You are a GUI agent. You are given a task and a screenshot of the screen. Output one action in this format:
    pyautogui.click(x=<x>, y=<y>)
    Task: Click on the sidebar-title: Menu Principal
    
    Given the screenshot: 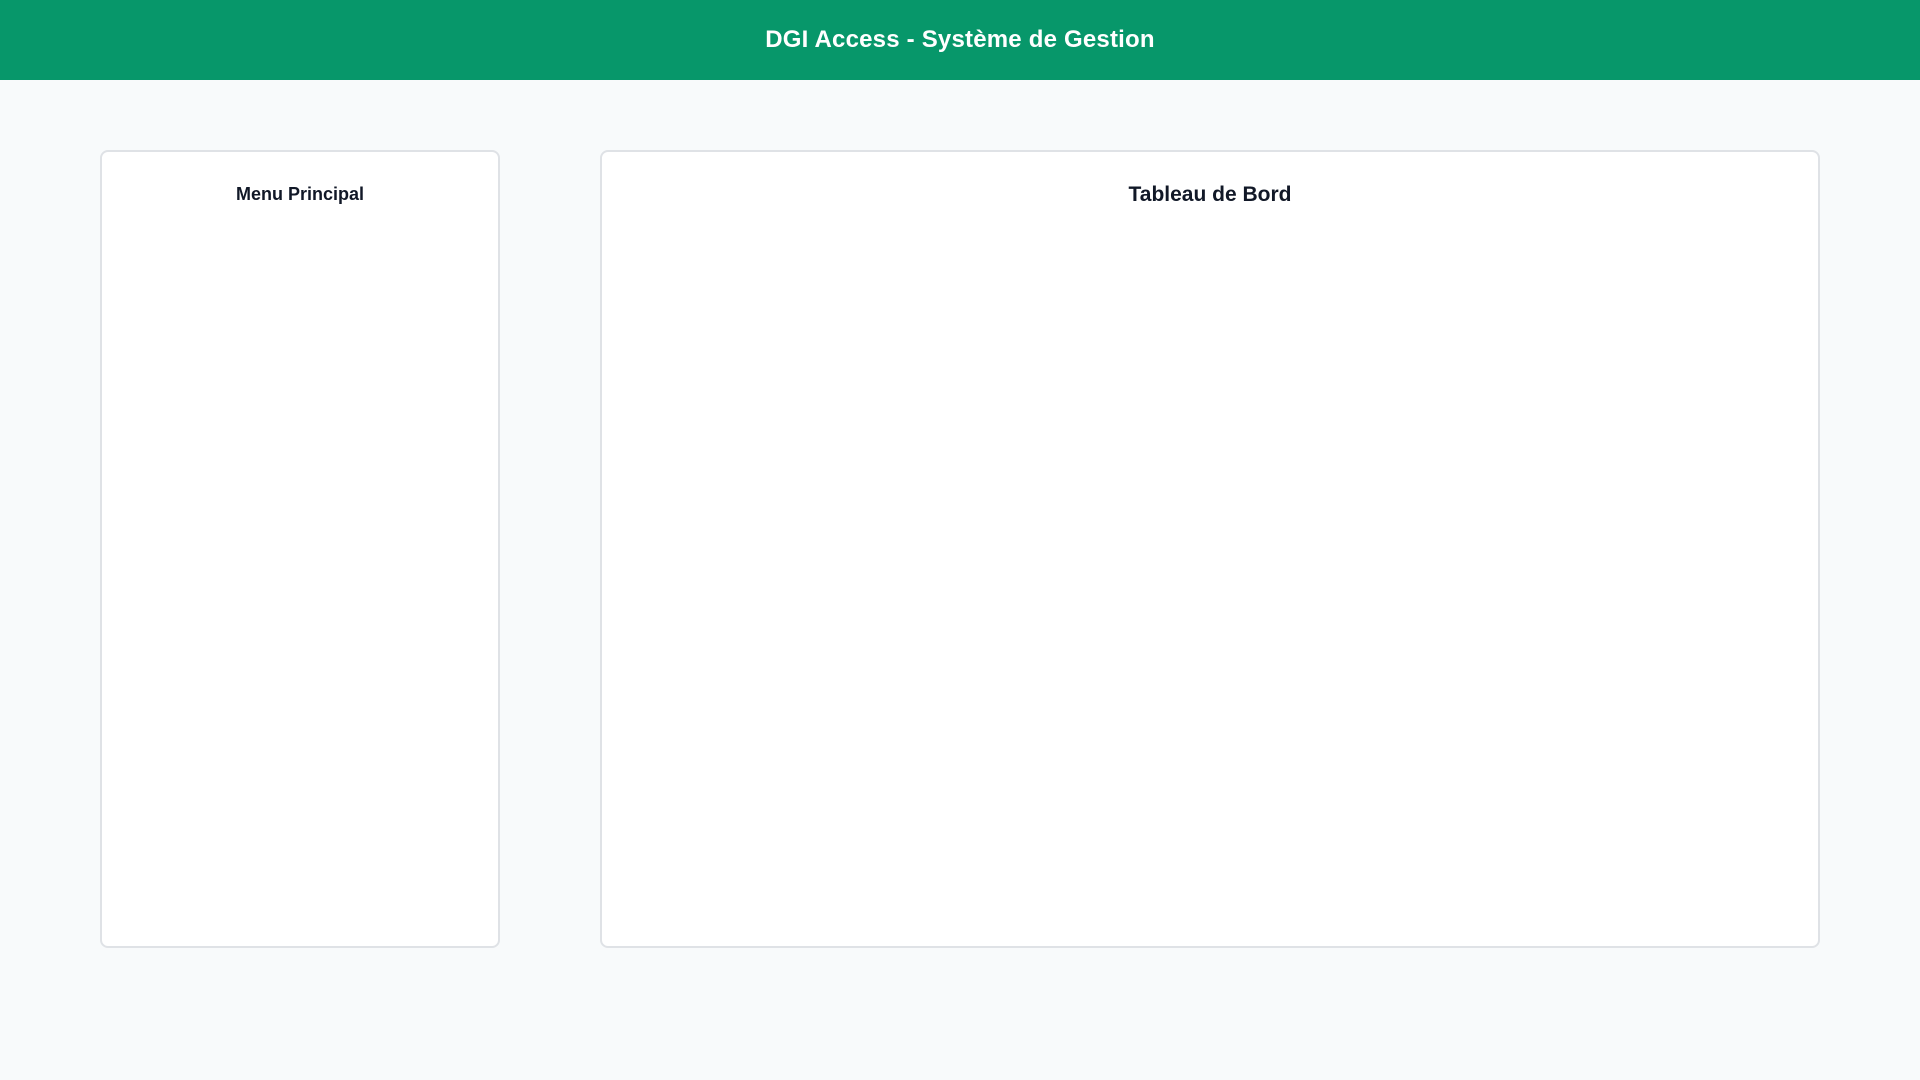 What is the action you would take?
    pyautogui.click(x=300, y=194)
    